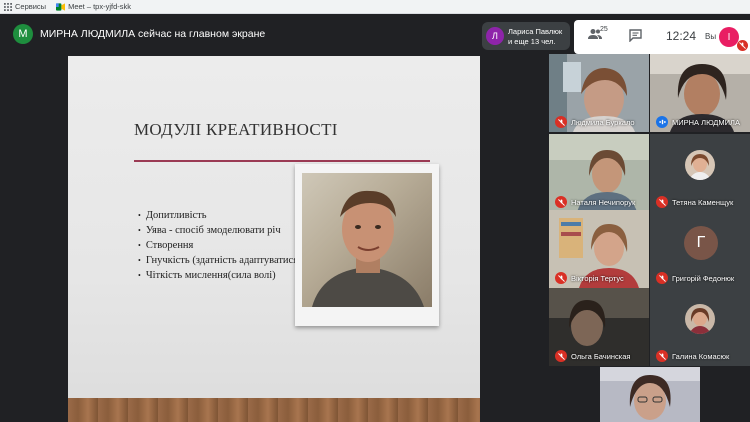  What do you see at coordinates (700, 93) in the screenshot?
I see `participant-tile: МИРНА ЛЮДМИЛА` at bounding box center [700, 93].